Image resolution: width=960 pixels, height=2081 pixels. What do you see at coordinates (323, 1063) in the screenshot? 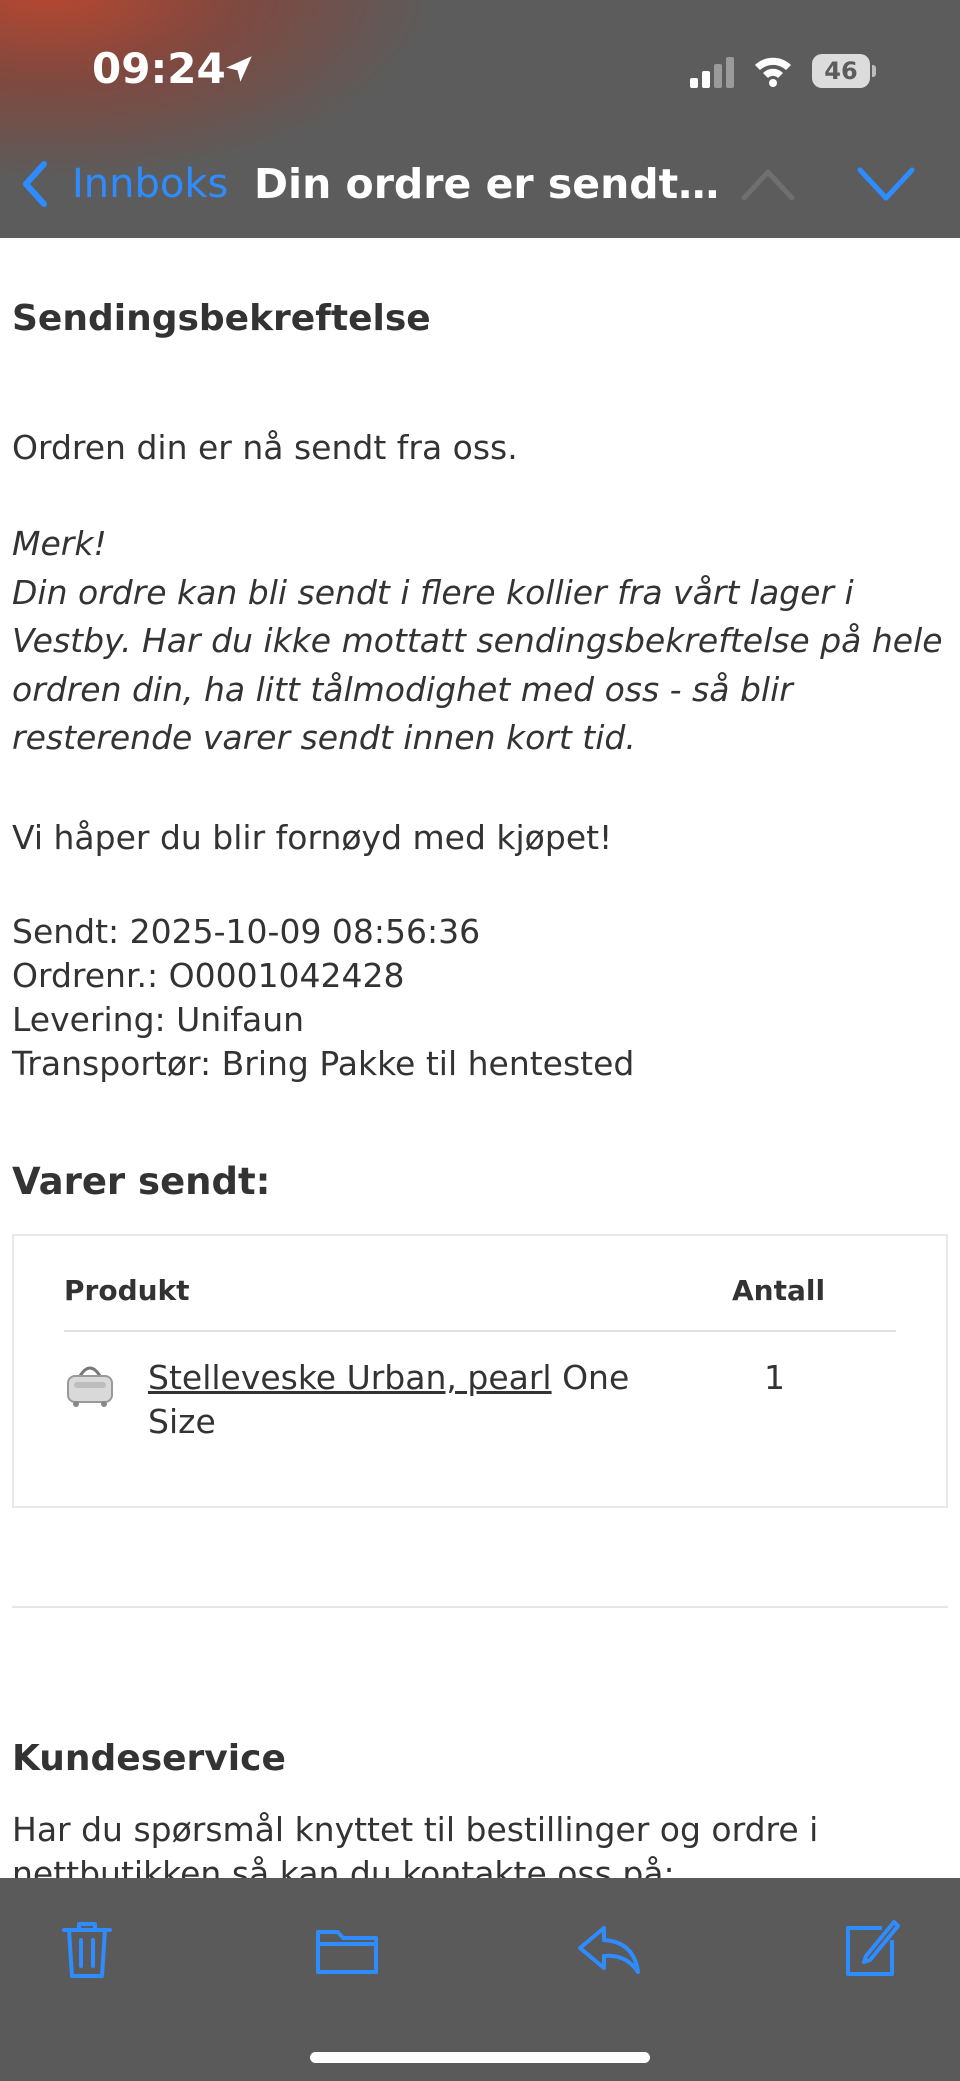
I see `carrier: Transportør: Bring Pakke til hentested` at bounding box center [323, 1063].